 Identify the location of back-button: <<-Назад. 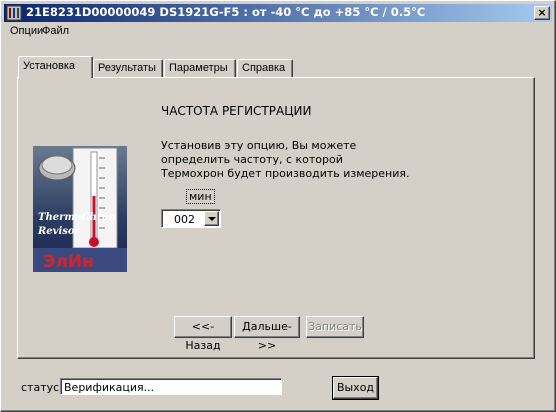
(203, 334).